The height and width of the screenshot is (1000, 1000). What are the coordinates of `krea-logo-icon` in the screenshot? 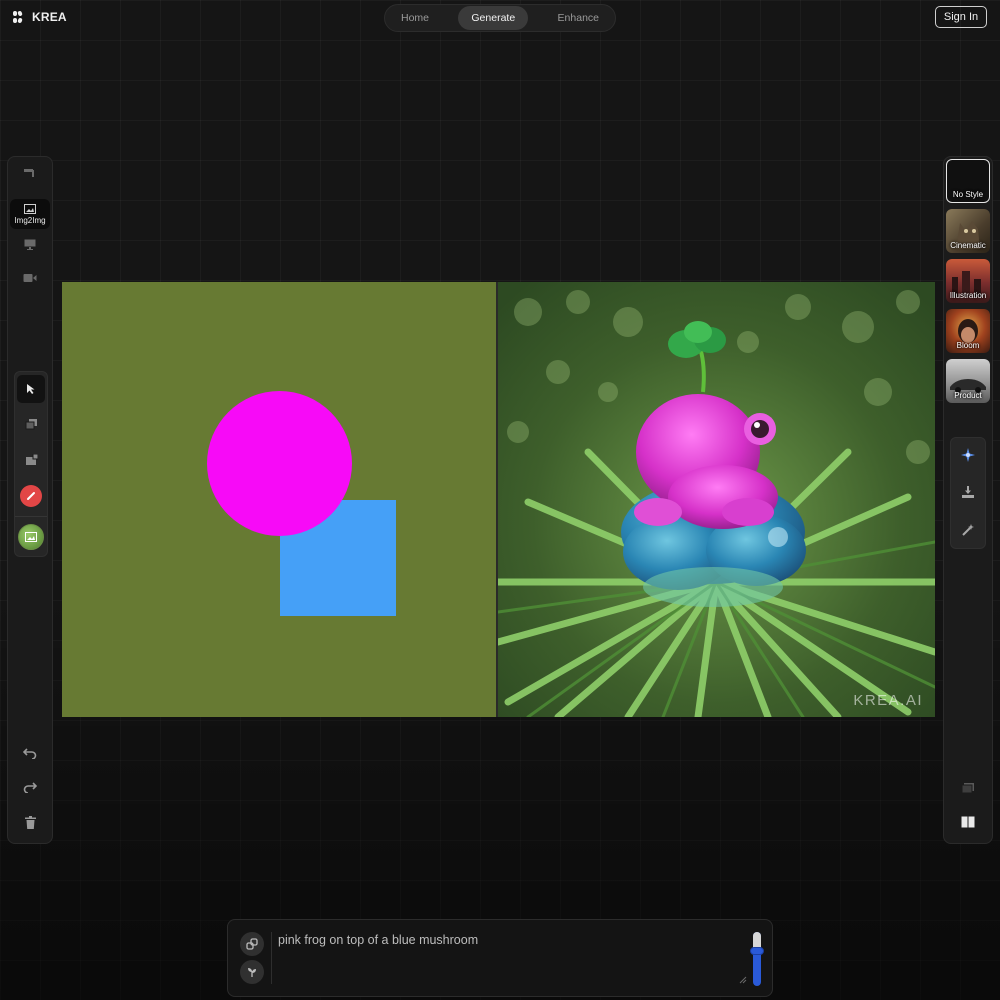 It's located at (18, 17).